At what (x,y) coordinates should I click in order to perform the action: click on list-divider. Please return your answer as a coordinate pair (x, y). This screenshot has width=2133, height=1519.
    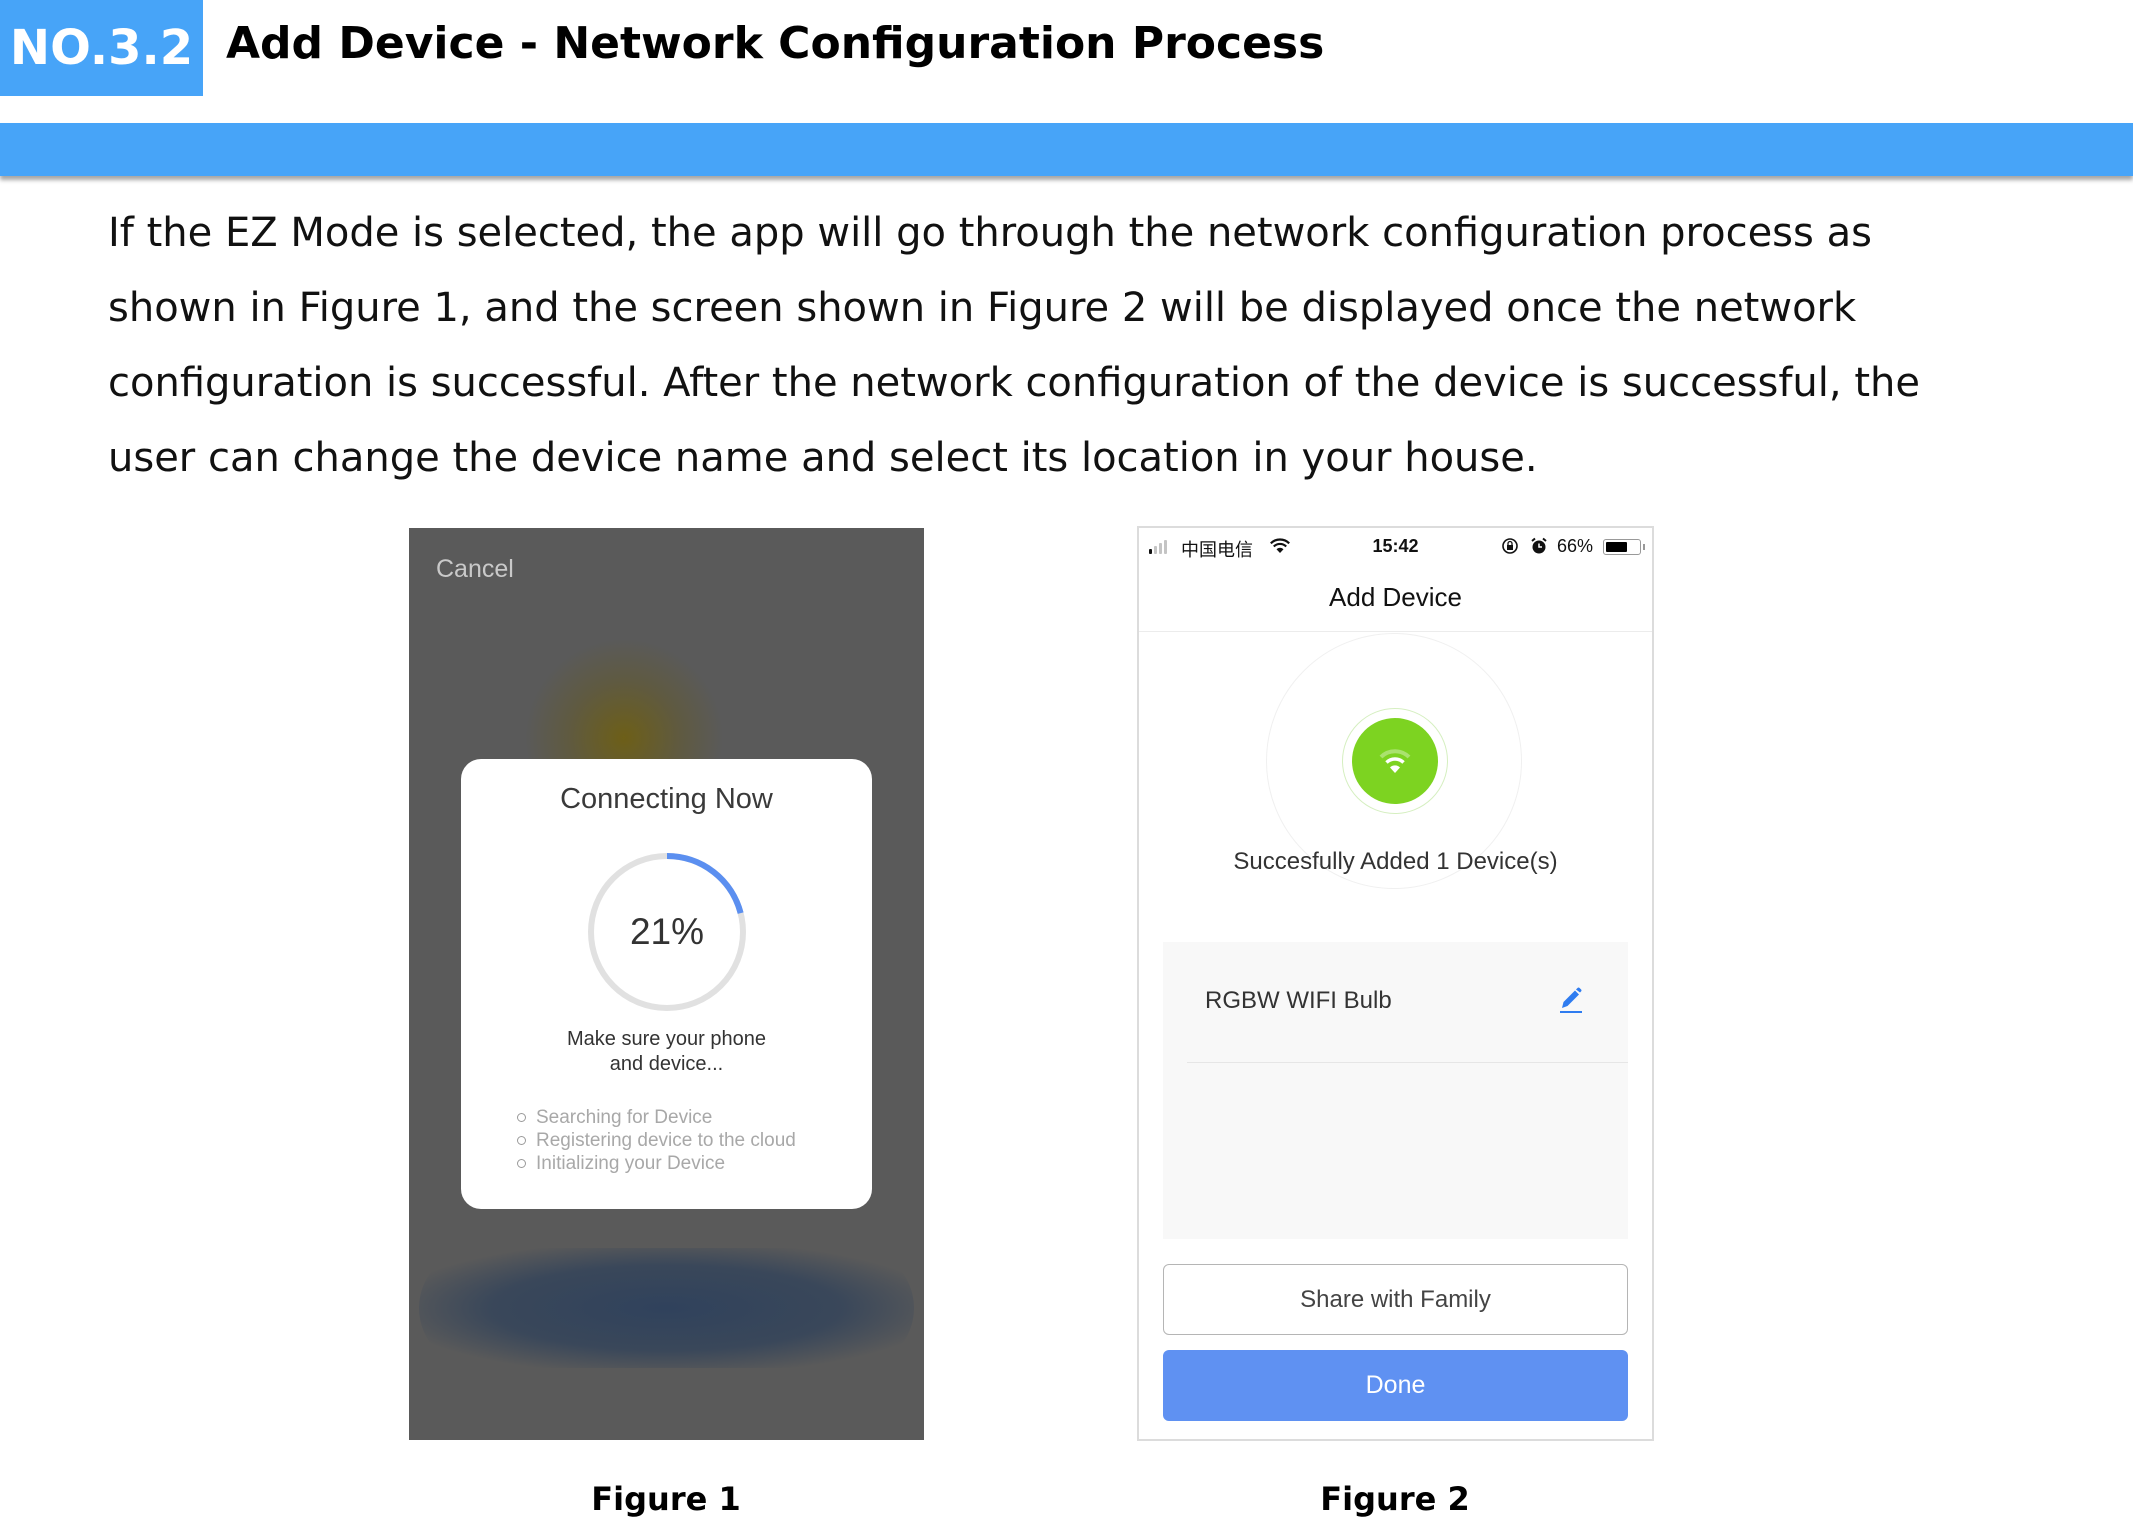
    Looking at the image, I should click on (1407, 1062).